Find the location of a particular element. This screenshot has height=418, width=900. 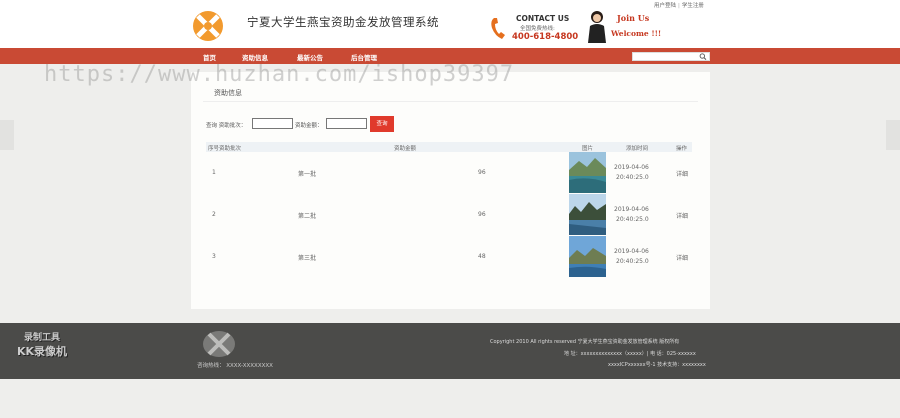

join-us-title: Join Us is located at coordinates (633, 18).